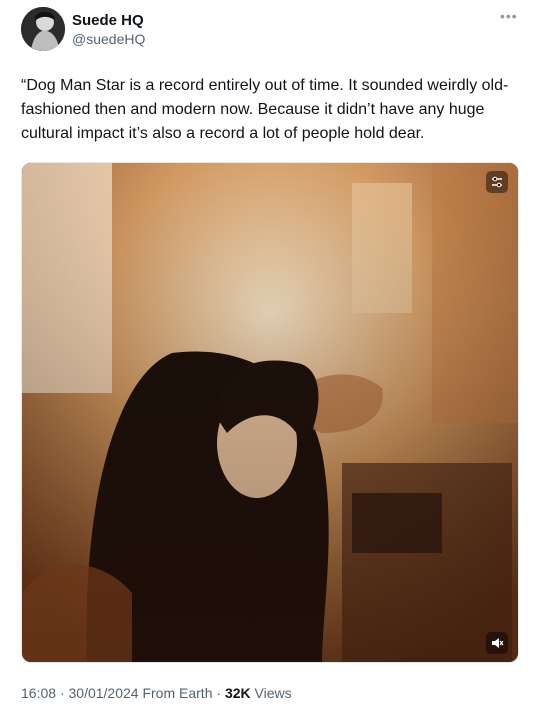 The image size is (540, 709). What do you see at coordinates (237, 693) in the screenshot?
I see `views-count: 32K` at bounding box center [237, 693].